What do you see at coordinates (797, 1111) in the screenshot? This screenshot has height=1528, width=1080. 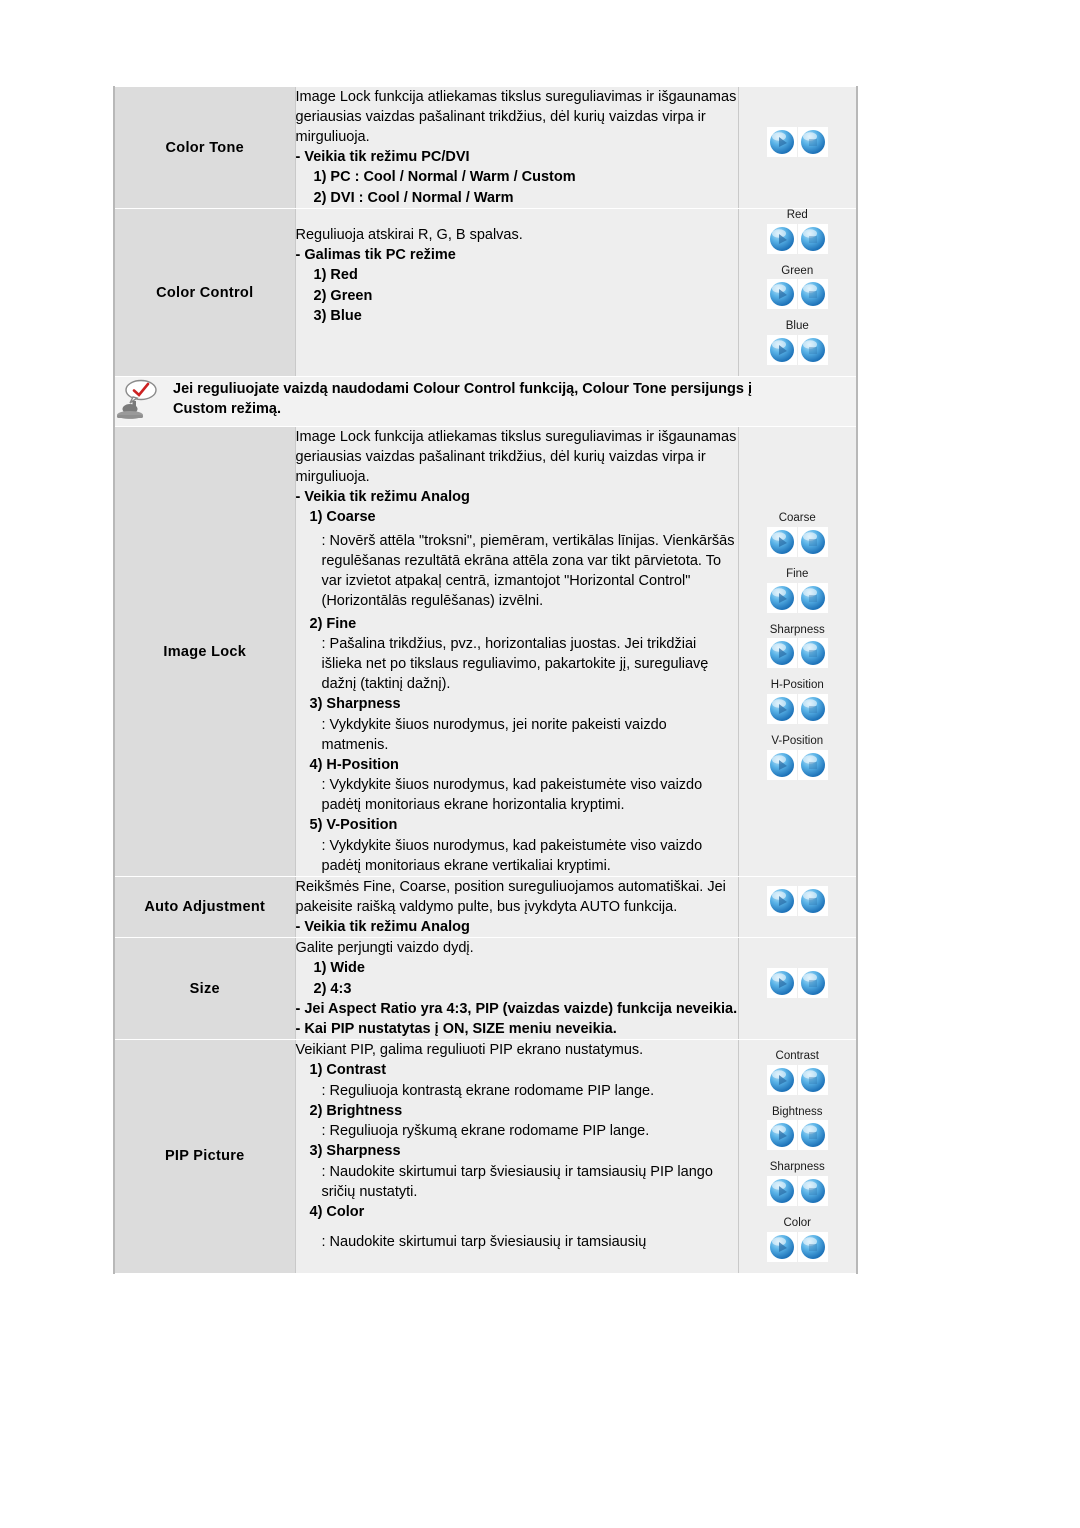 I see `icon-caption: Bightness` at bounding box center [797, 1111].